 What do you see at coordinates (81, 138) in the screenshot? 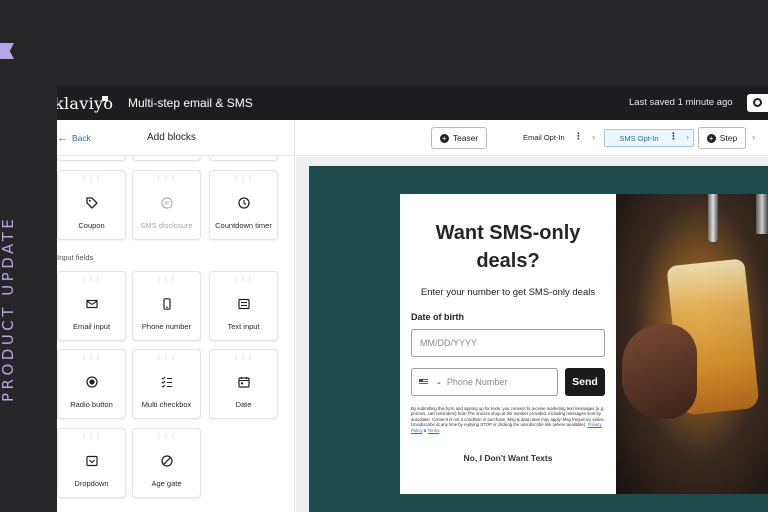
I see `back-label: Back` at bounding box center [81, 138].